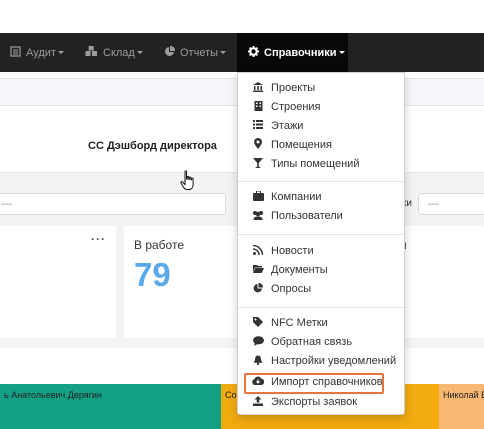 The image size is (484, 429). I want to click on menu-item-notification-settings: Настройки уведомлений, so click(321, 361).